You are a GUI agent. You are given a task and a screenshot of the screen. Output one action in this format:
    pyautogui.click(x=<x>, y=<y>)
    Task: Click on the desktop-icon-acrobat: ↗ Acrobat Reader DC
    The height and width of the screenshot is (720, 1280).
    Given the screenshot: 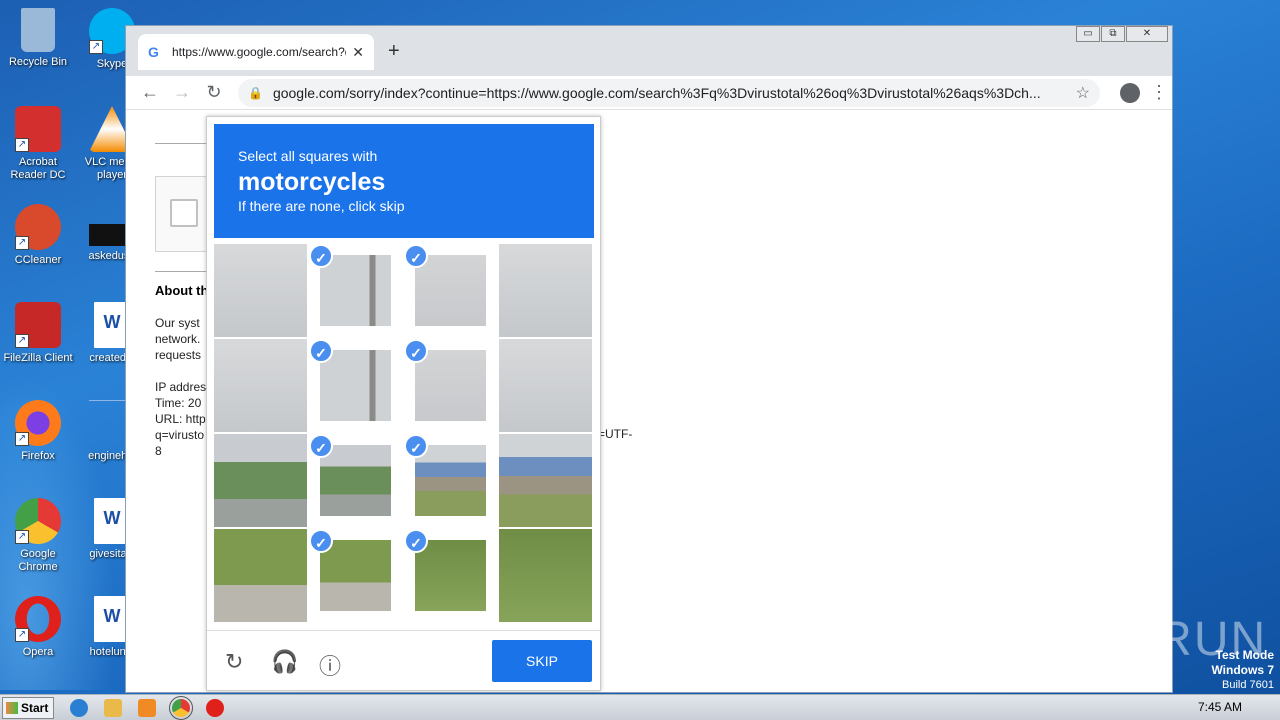 What is the action you would take?
    pyautogui.click(x=38, y=144)
    